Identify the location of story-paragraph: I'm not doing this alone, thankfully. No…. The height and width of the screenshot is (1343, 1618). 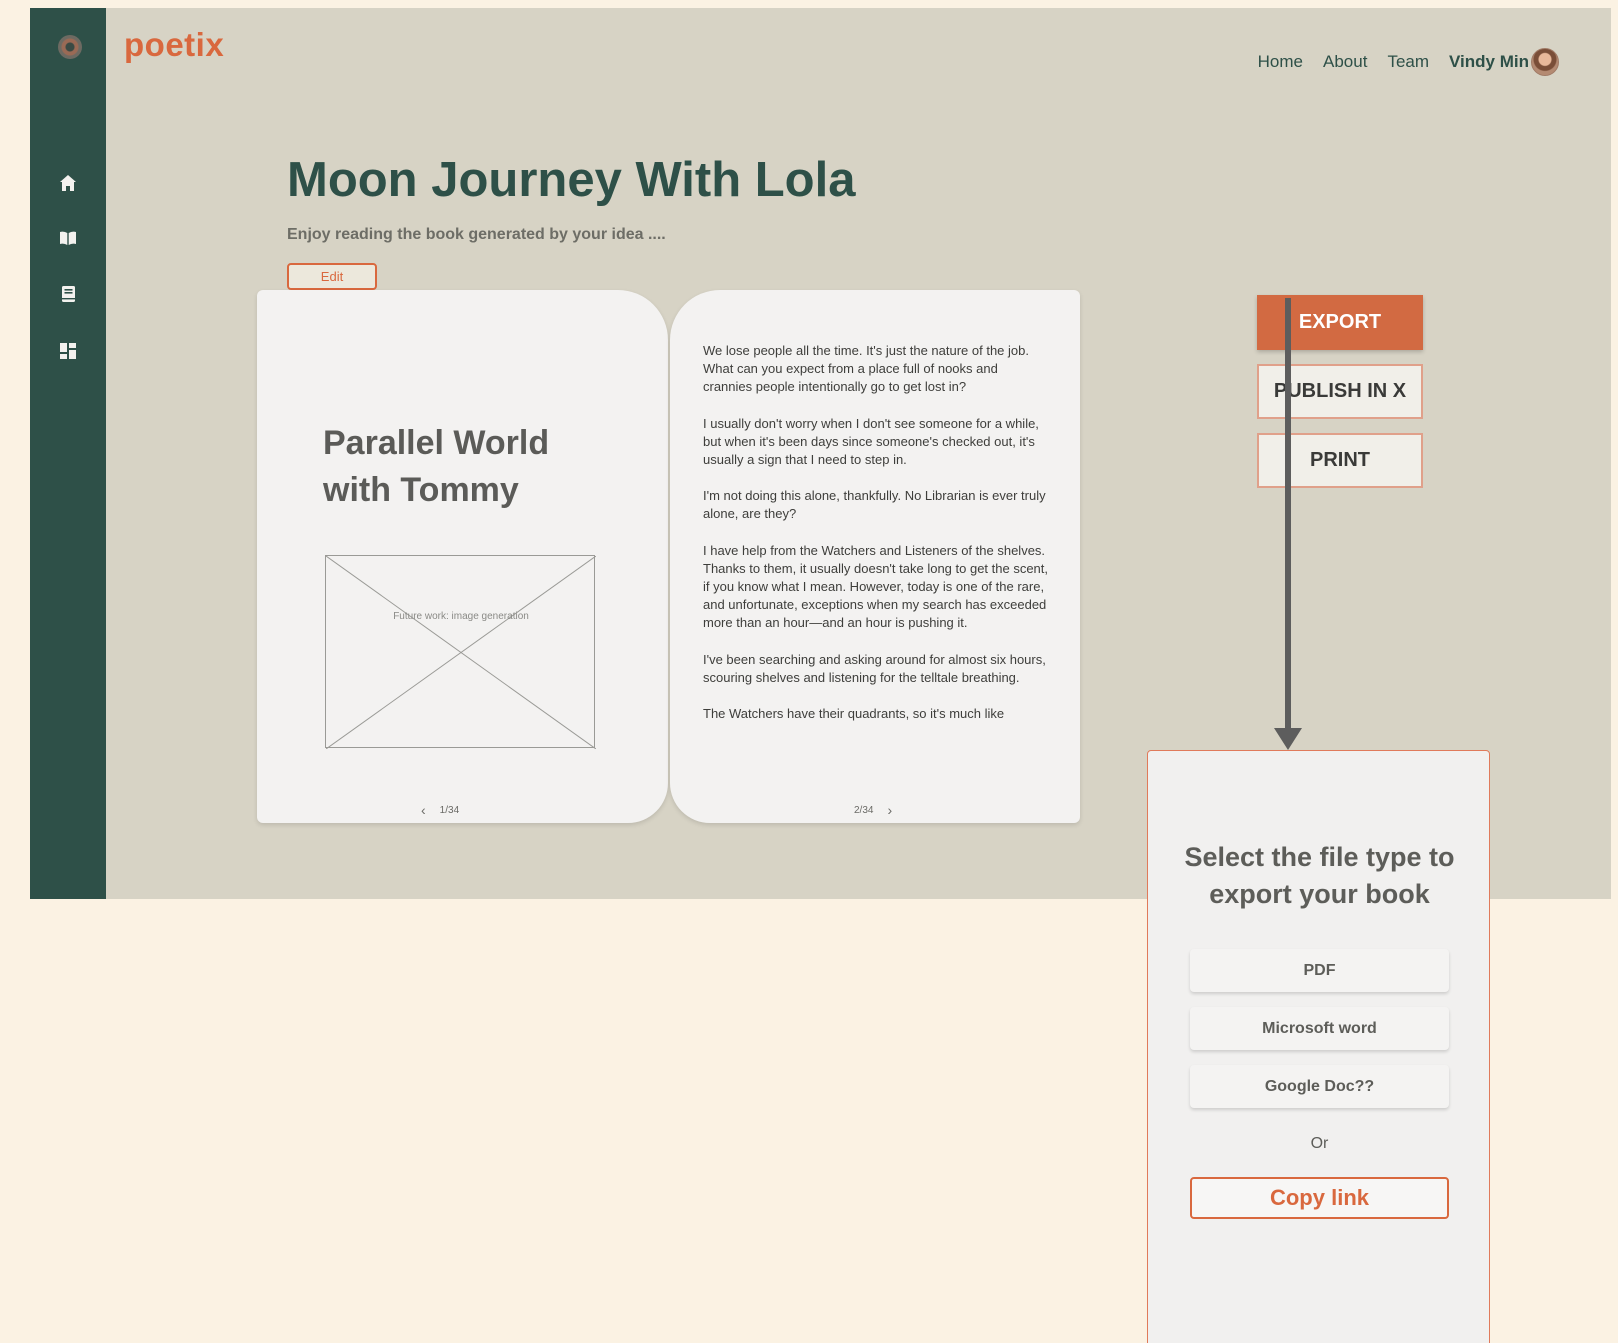
(874, 505).